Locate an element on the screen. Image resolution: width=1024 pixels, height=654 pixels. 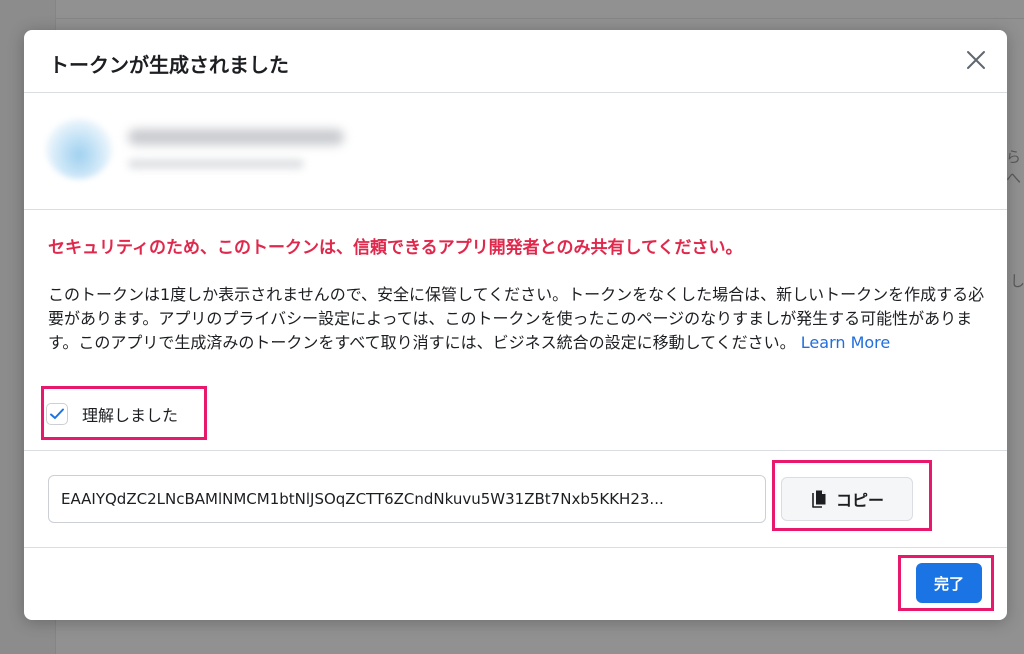
page-name-redacted is located at coordinates (236, 137).